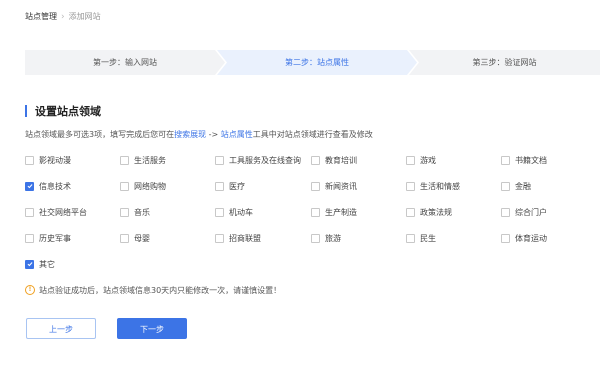 This screenshot has height=369, width=600. What do you see at coordinates (312, 134) in the screenshot?
I see `desc-suffix: 工具中对站点领域进行查看及修改` at bounding box center [312, 134].